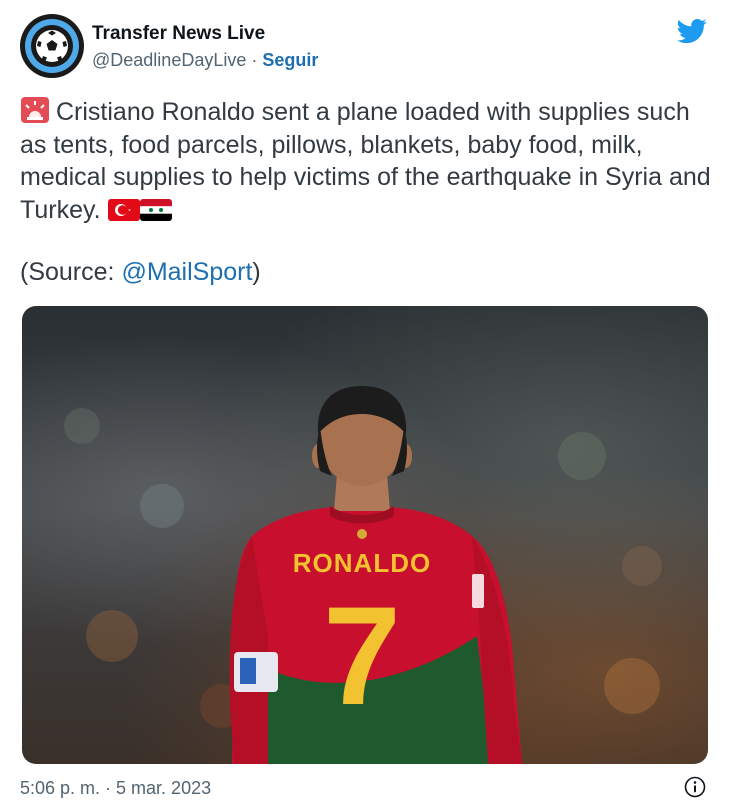 This screenshot has height=805, width=730. What do you see at coordinates (290, 60) in the screenshot?
I see `follow-button: Seguir` at bounding box center [290, 60].